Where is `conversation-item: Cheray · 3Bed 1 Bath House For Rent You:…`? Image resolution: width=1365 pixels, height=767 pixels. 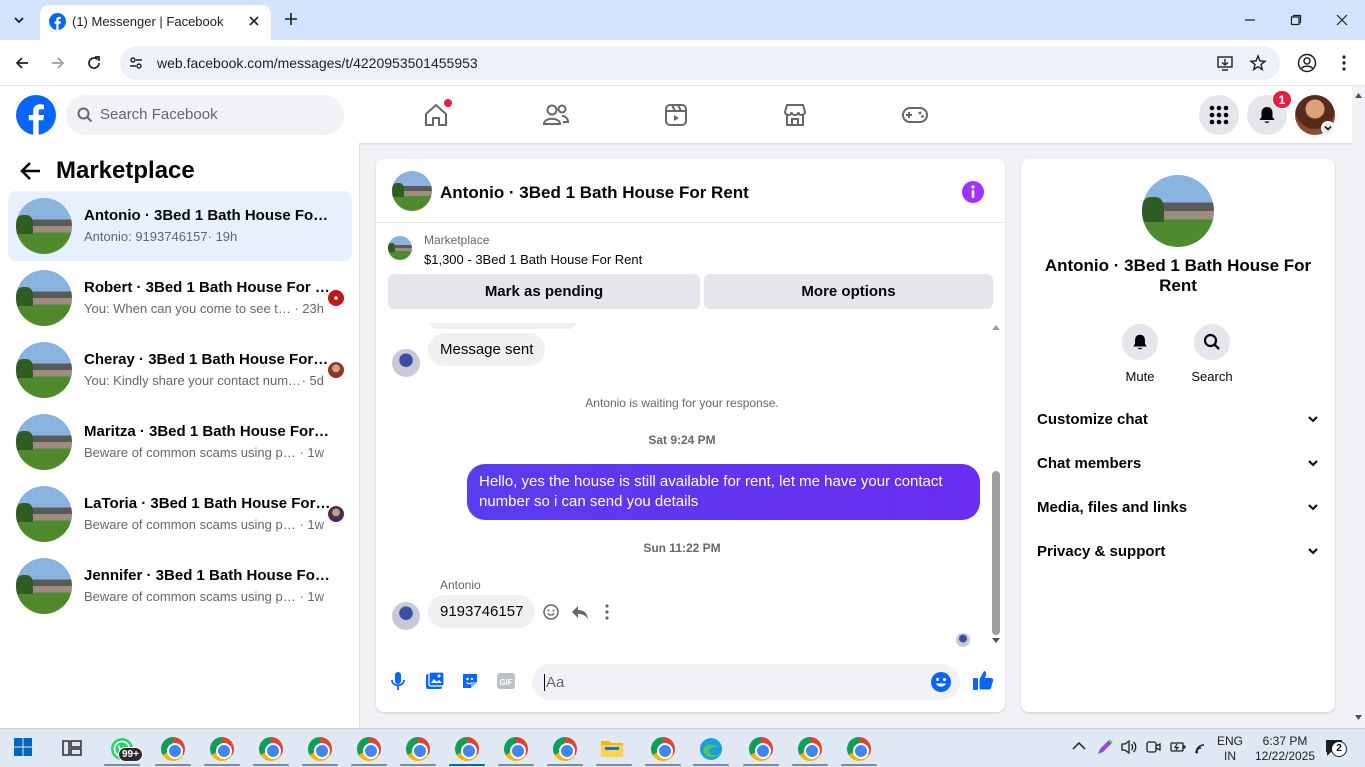 conversation-item: Cheray · 3Bed 1 Bath House For Rent You:… is located at coordinates (180, 370).